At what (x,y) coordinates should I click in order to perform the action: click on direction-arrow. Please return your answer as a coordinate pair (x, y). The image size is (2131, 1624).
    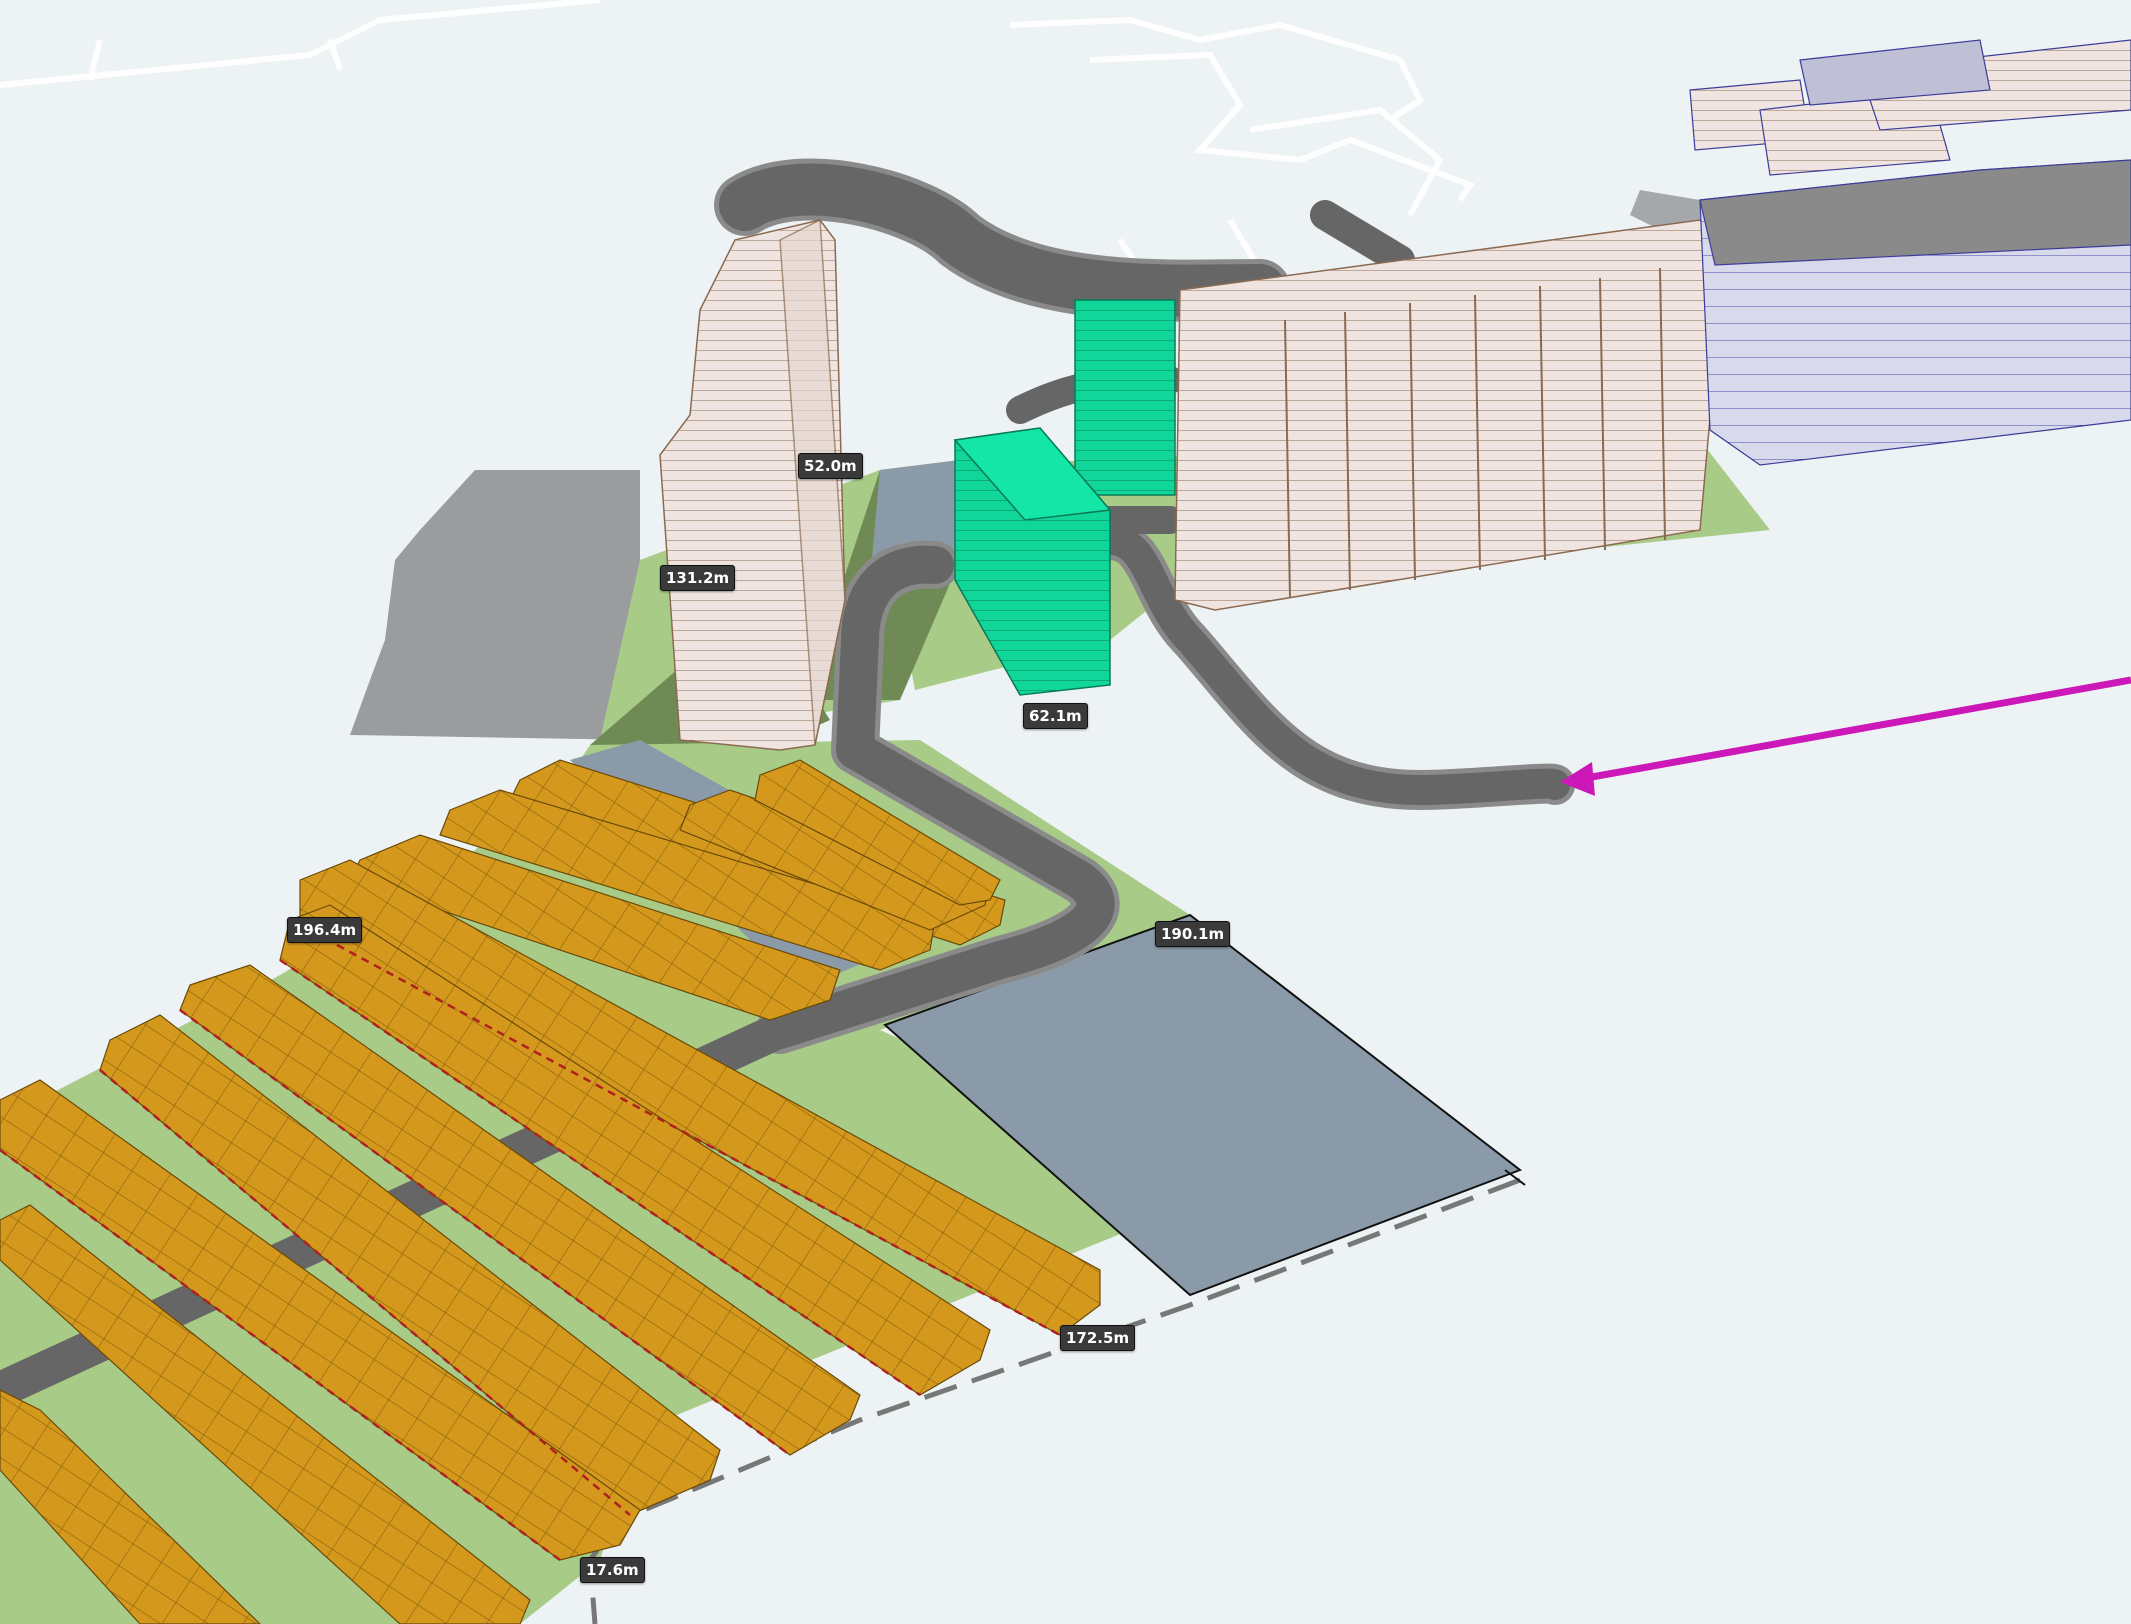
    Looking at the image, I should click on (1845, 736).